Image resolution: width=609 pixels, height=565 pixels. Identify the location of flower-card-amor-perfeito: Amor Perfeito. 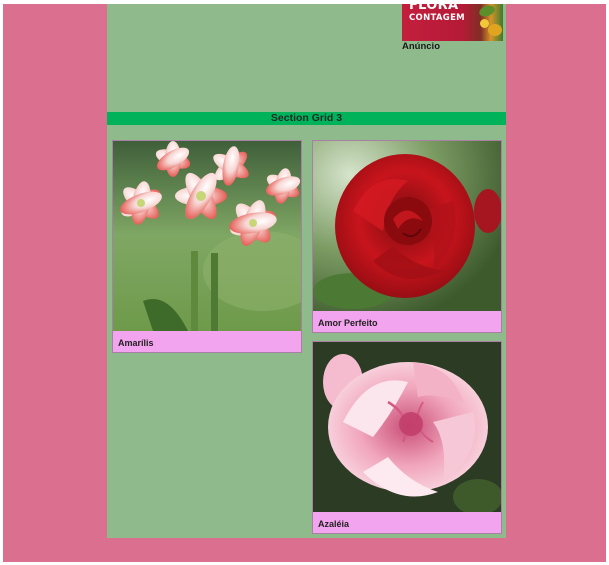
(407, 236).